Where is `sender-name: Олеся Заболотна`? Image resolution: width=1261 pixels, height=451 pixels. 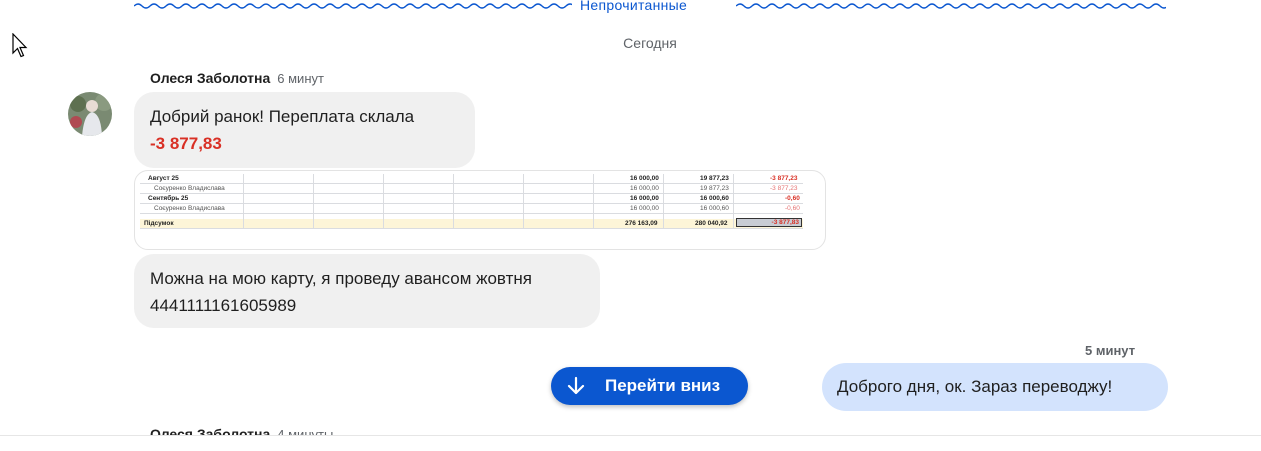
sender-name: Олеся Заболотна is located at coordinates (210, 78).